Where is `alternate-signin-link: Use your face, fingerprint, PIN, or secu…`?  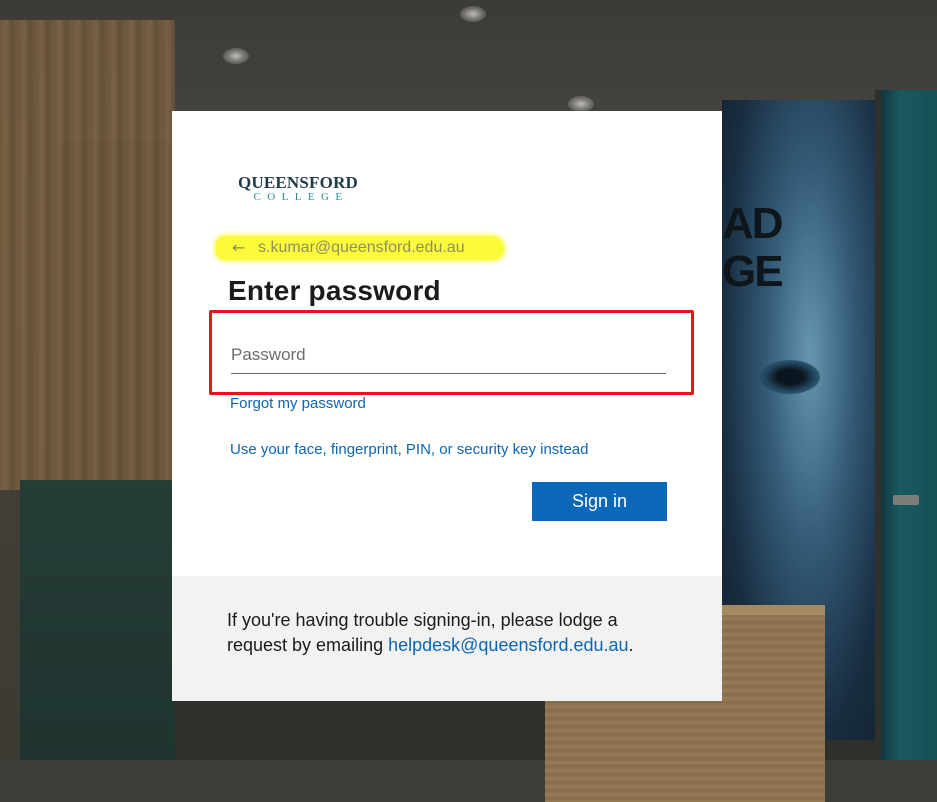
alternate-signin-link: Use your face, fingerprint, PIN, or secu… is located at coordinates (409, 449).